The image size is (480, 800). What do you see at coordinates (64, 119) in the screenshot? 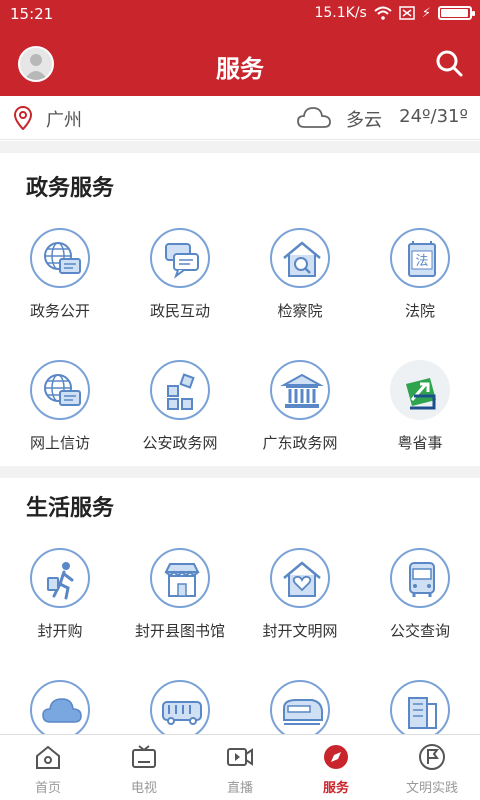
I see `city-label: 广州` at bounding box center [64, 119].